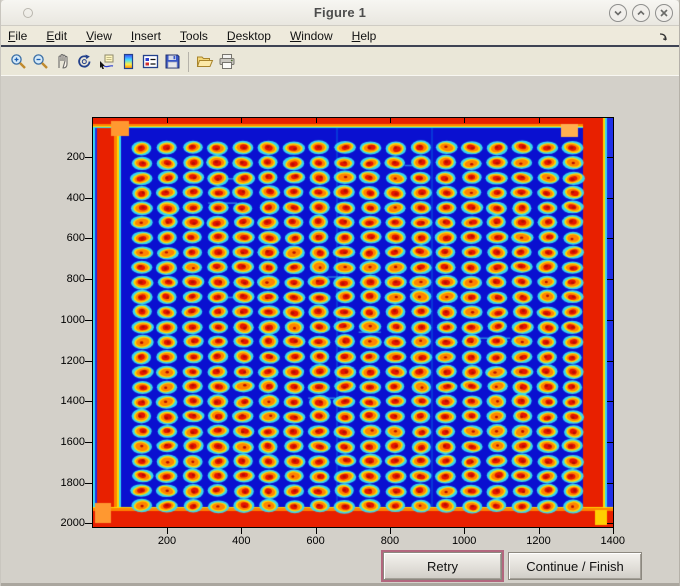 This screenshot has width=680, height=586. I want to click on maximize-button, so click(641, 13).